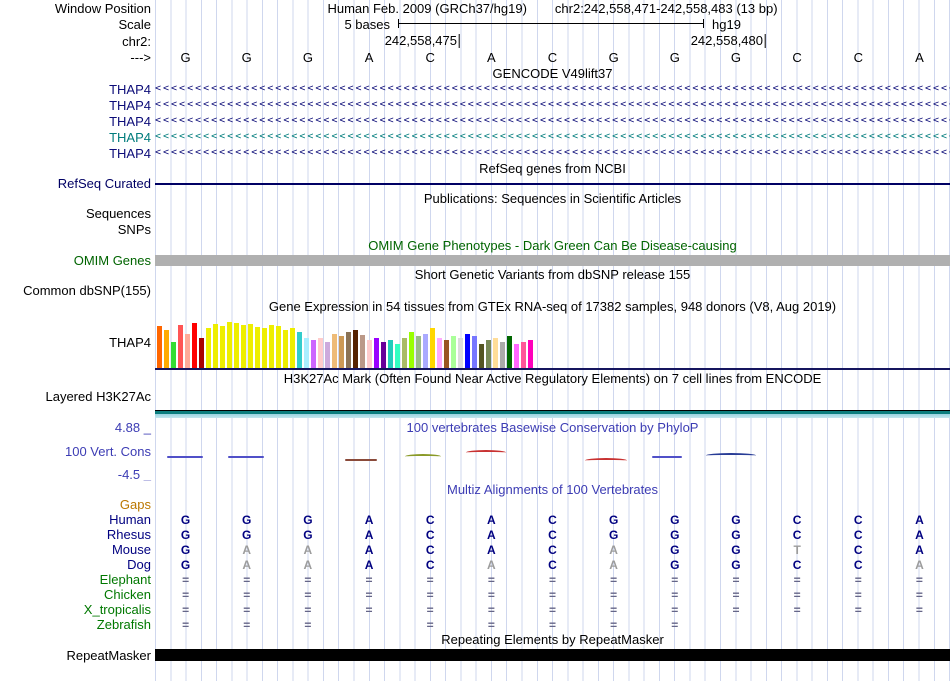 The width and height of the screenshot is (950, 681). I want to click on multiz-species-label: Elephant, so click(77, 579).